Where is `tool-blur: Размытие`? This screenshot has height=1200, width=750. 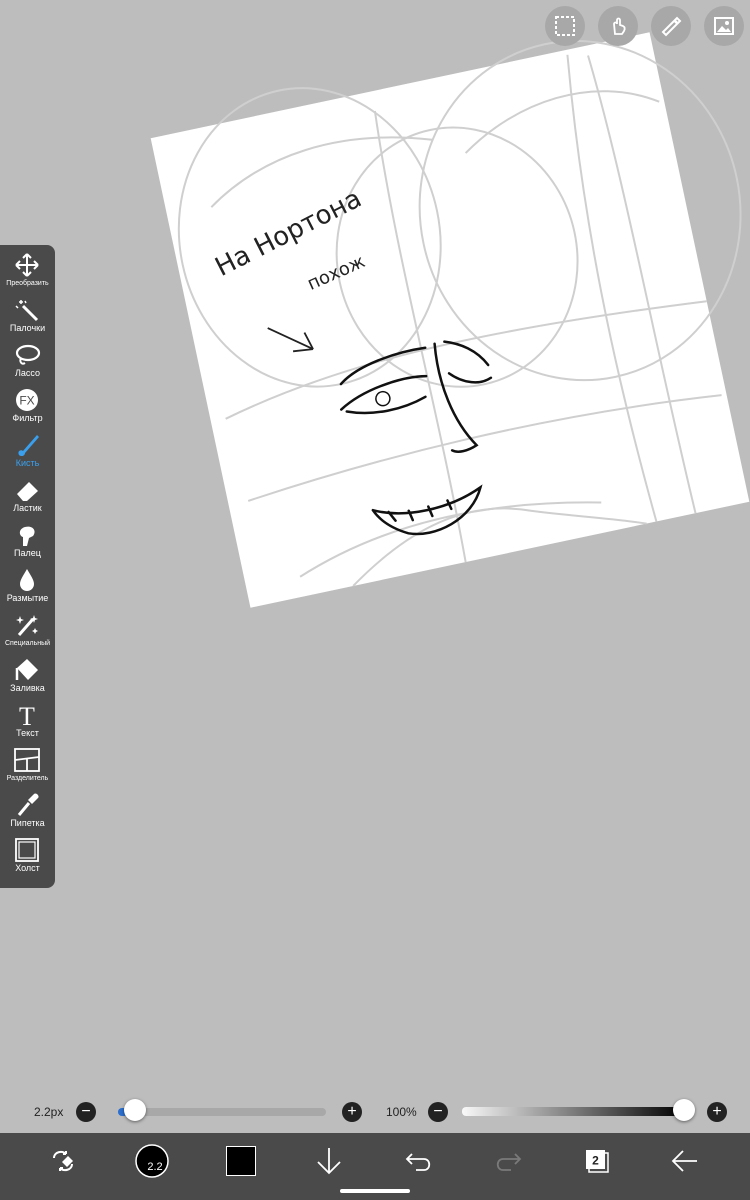
tool-blur: Размытие is located at coordinates (27, 582).